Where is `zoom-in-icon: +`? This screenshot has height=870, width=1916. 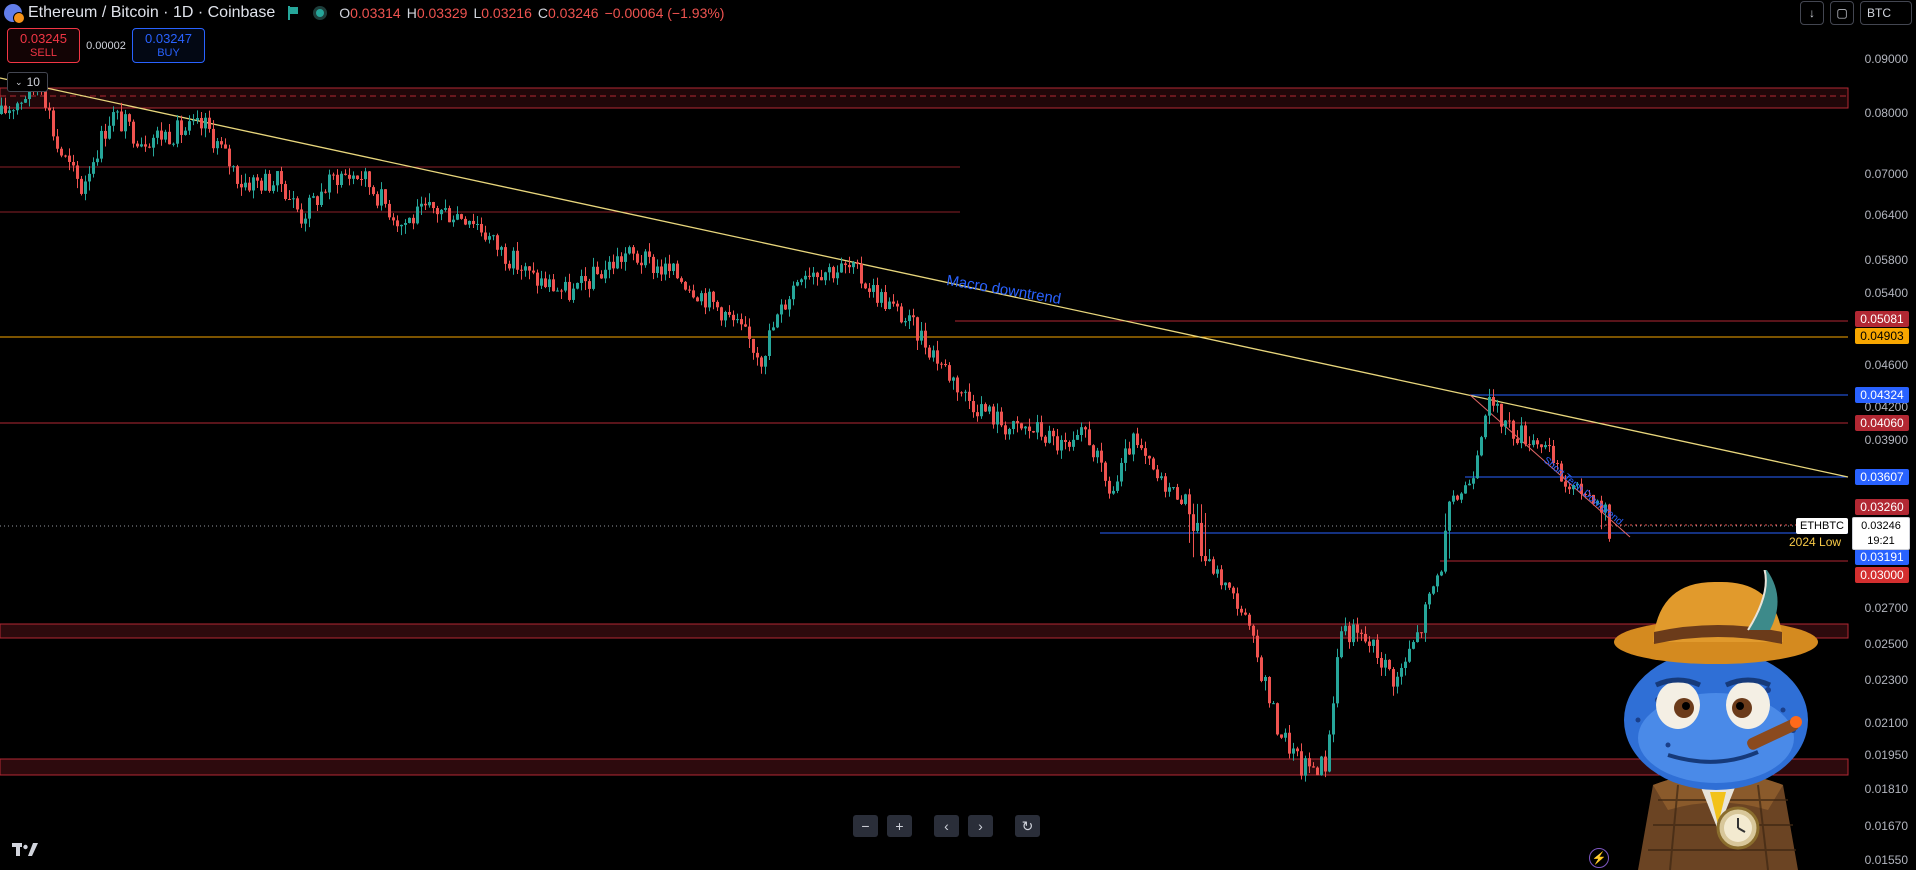
zoom-in-icon: + is located at coordinates (899, 826).